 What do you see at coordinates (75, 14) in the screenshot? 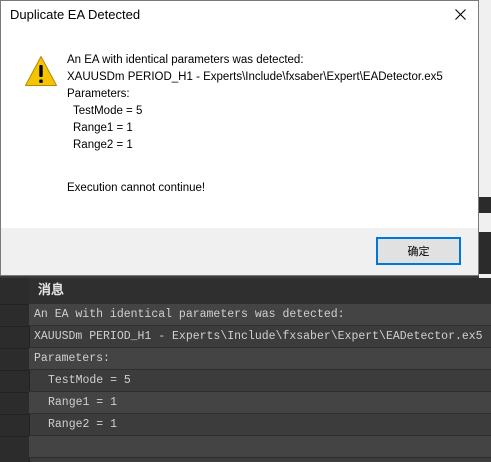
I see `dialog-title: Duplicate EA Detected` at bounding box center [75, 14].